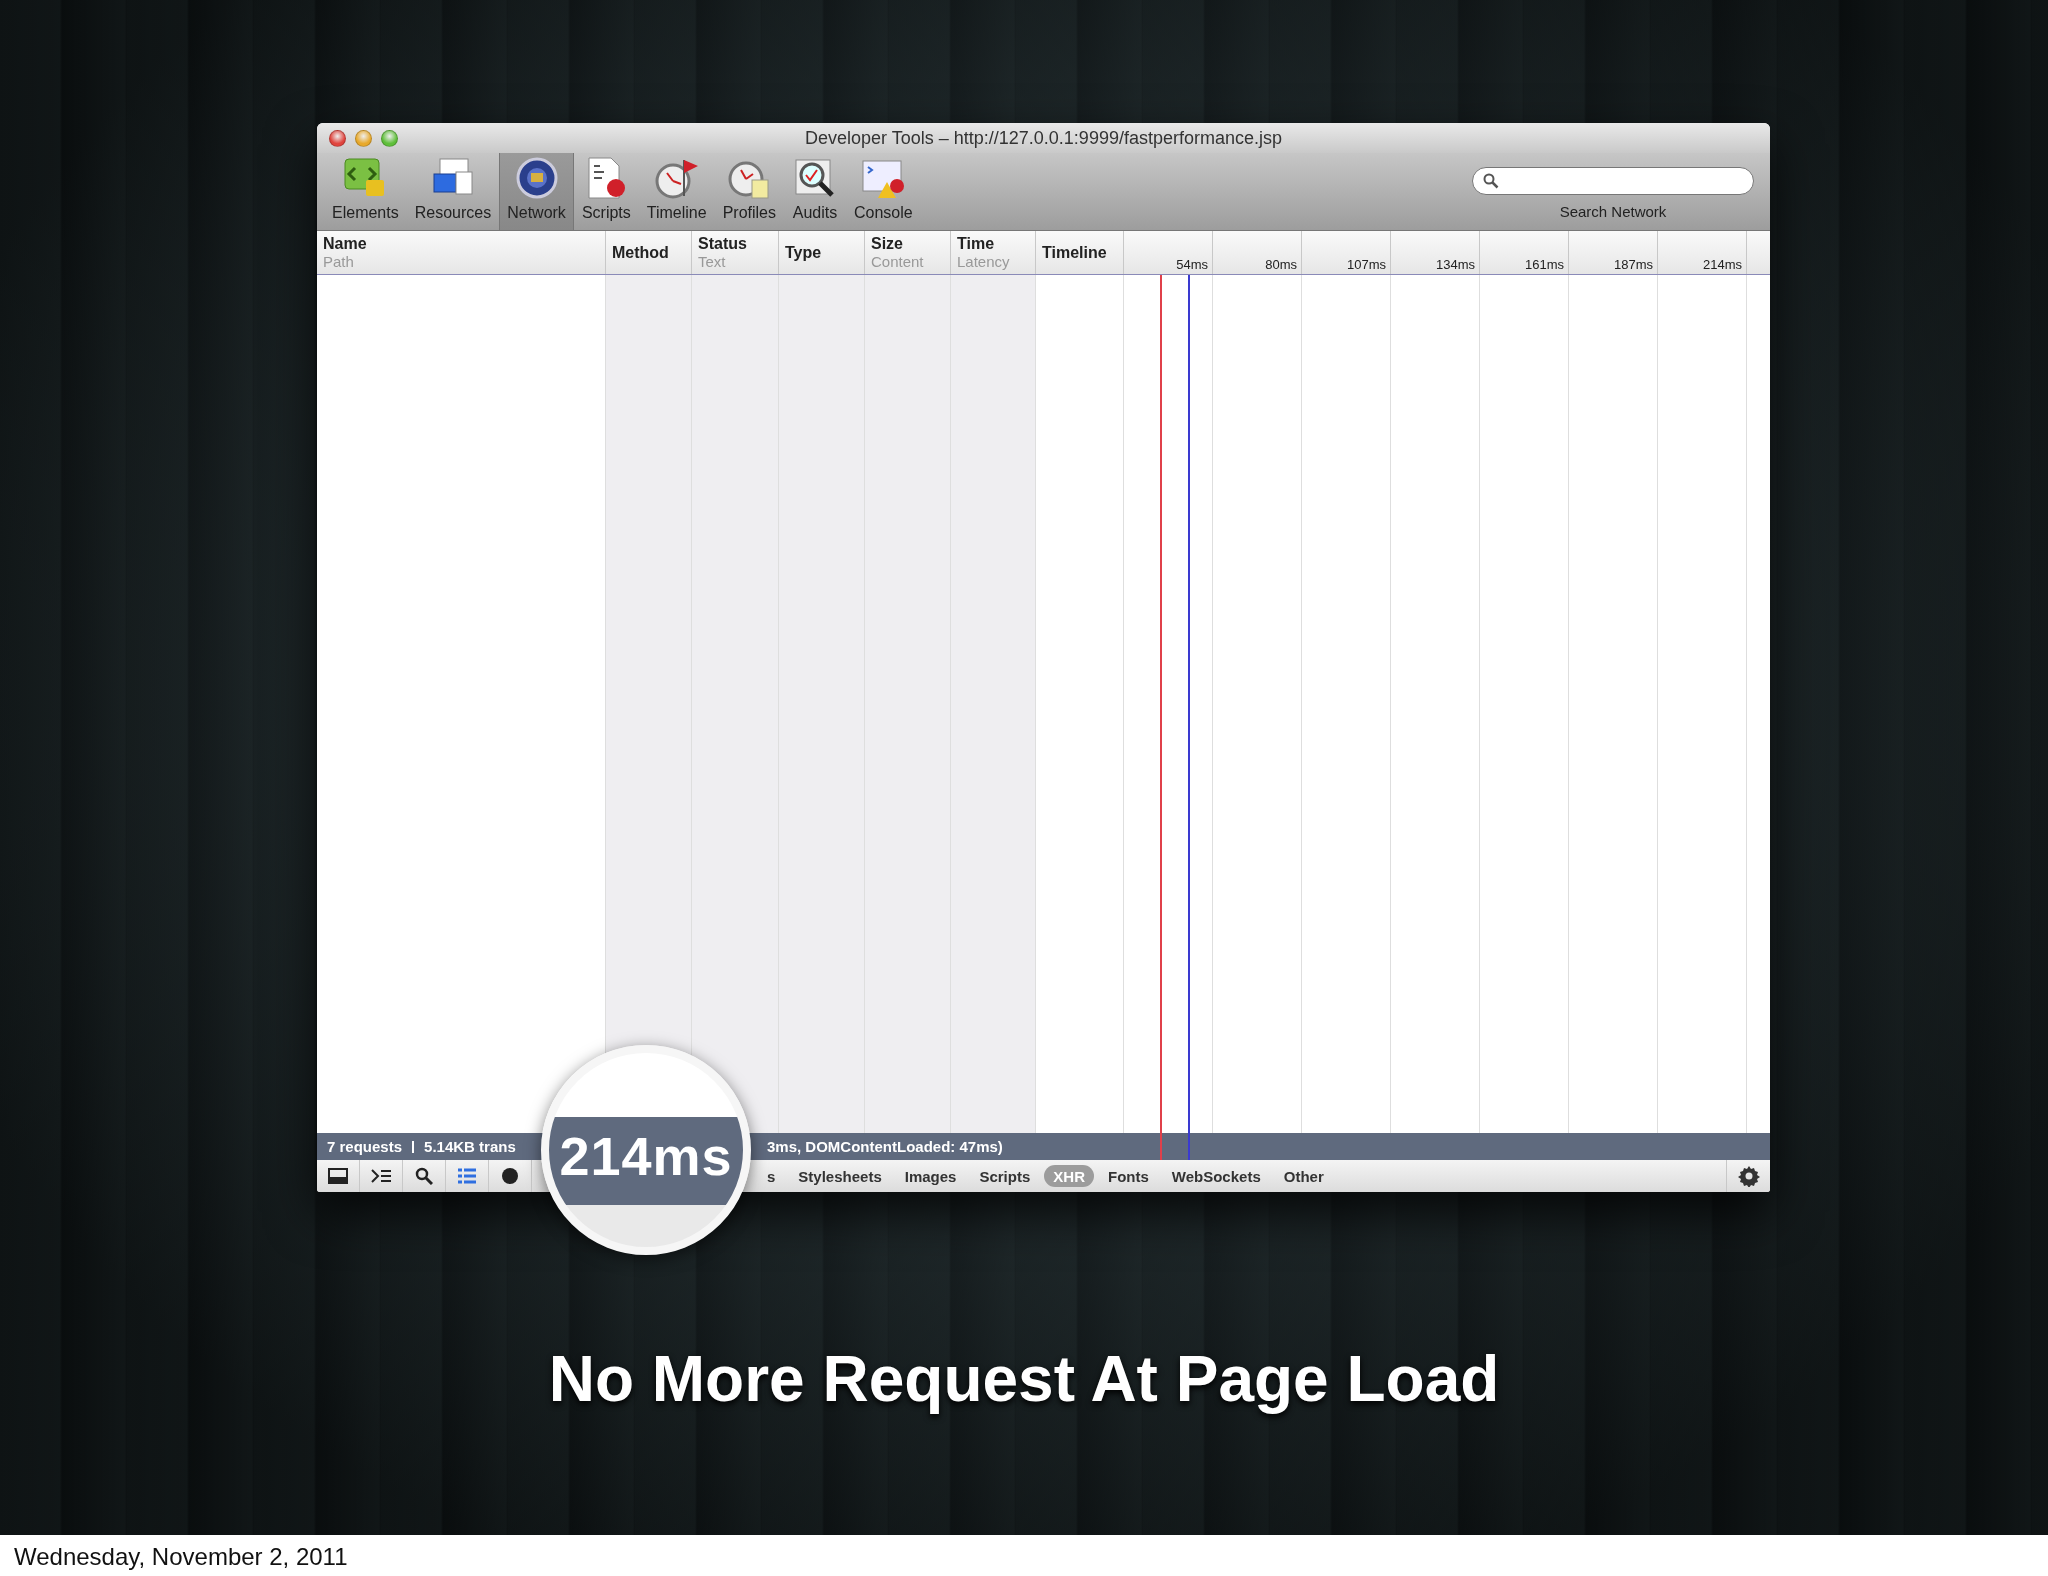 Image resolution: width=2048 pixels, height=1576 pixels. I want to click on column-title: Timeline, so click(1075, 252).